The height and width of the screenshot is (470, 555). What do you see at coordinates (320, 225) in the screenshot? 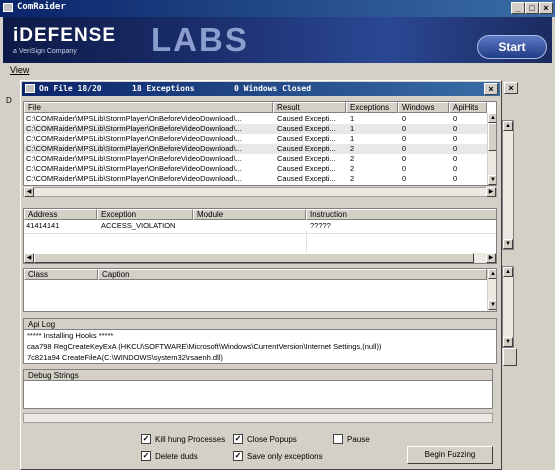
I see `instruction-cell: ?????` at bounding box center [320, 225].